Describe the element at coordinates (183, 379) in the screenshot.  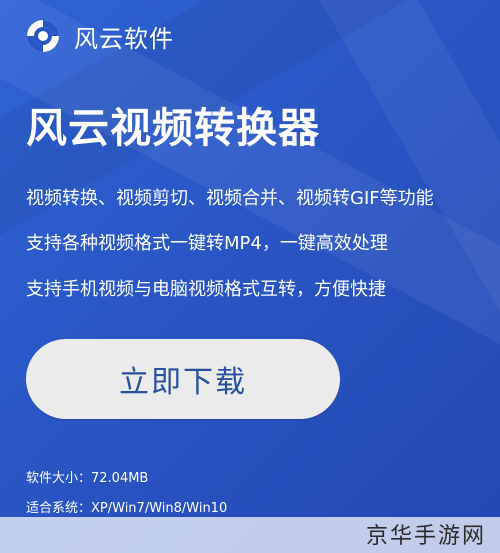
I see `download-button: 立即下载` at that location.